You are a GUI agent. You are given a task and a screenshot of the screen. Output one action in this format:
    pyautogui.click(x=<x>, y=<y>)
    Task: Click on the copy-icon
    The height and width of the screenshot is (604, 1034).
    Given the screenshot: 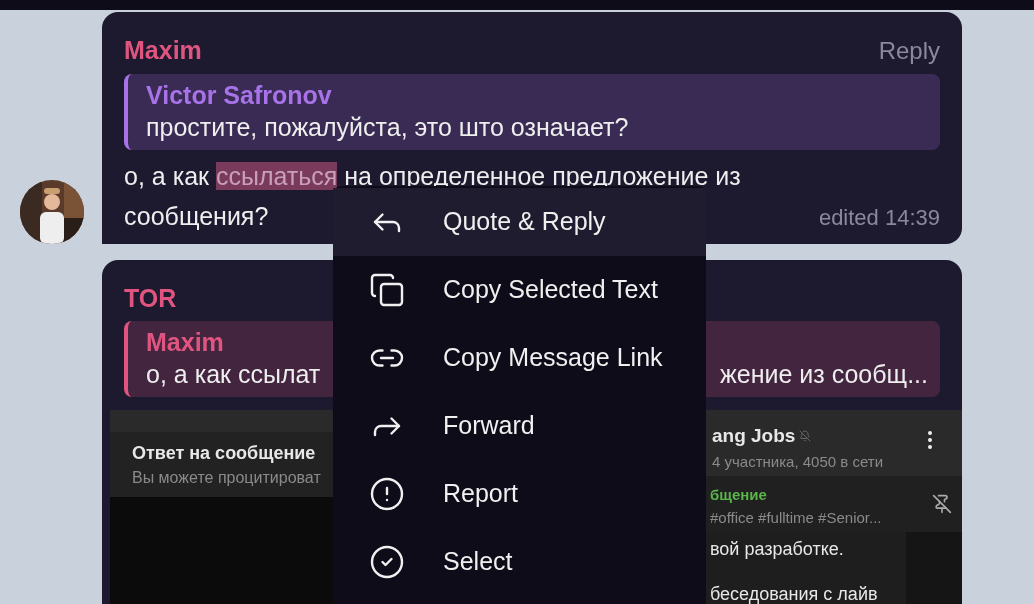 What is the action you would take?
    pyautogui.click(x=387, y=290)
    